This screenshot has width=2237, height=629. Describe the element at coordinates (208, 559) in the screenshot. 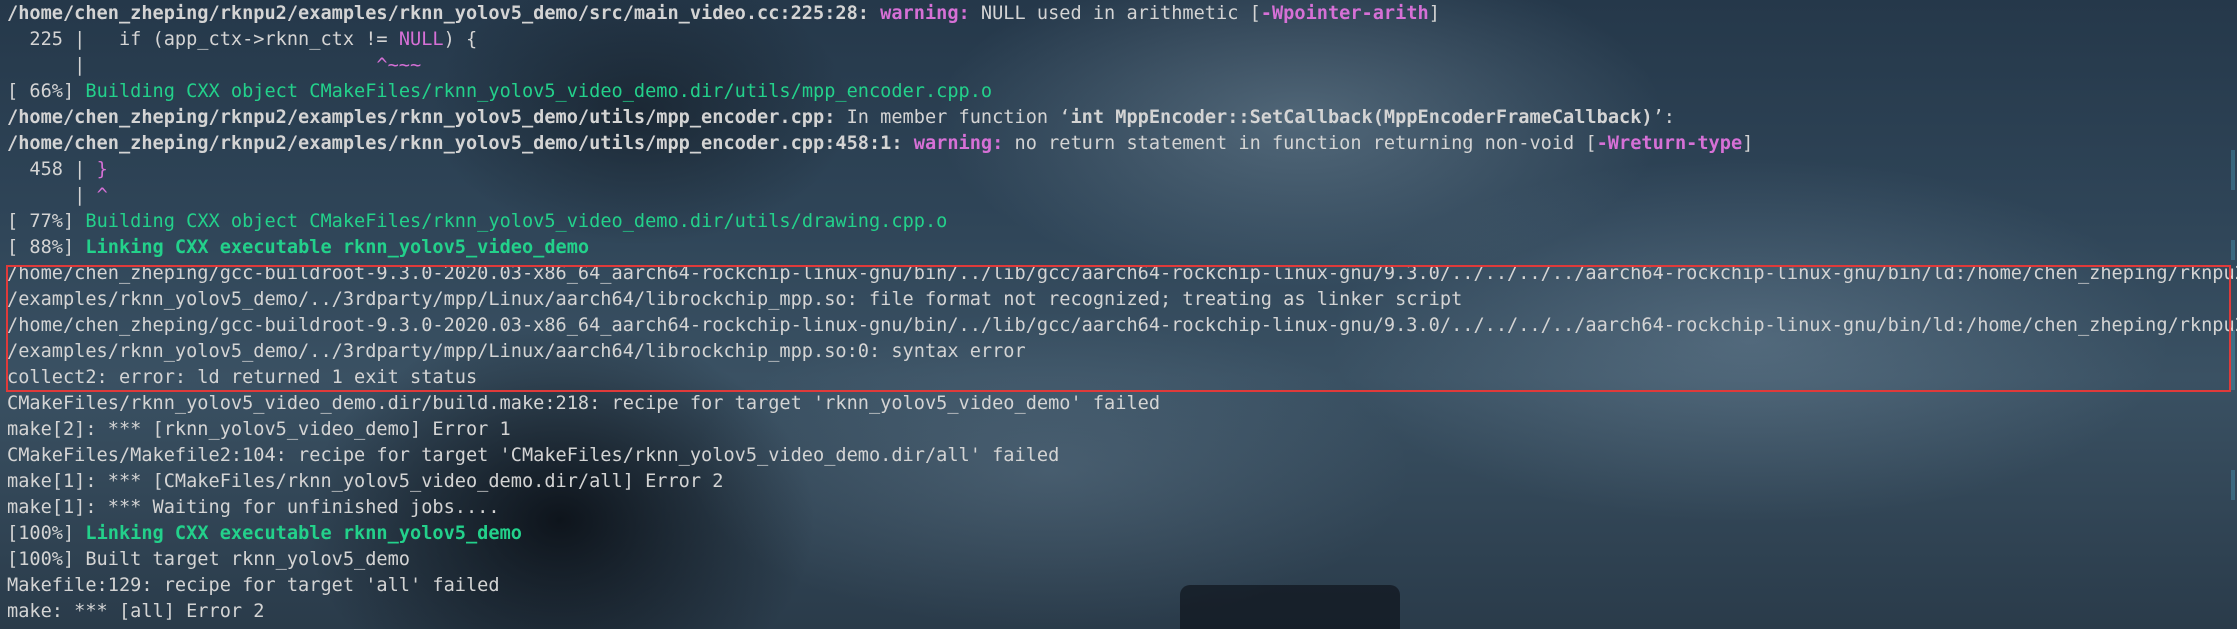

I see `terminal-text-segment: [100%] Built target rknn_yolov5_demo` at that location.